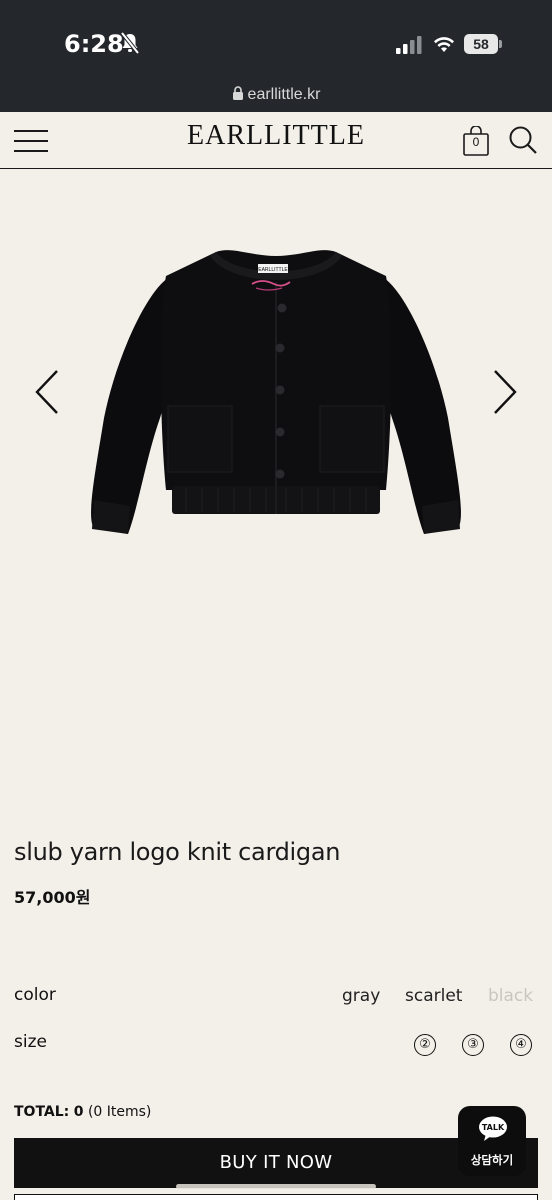  Describe the element at coordinates (130, 43) in the screenshot. I see `silent-bell-icon` at that location.